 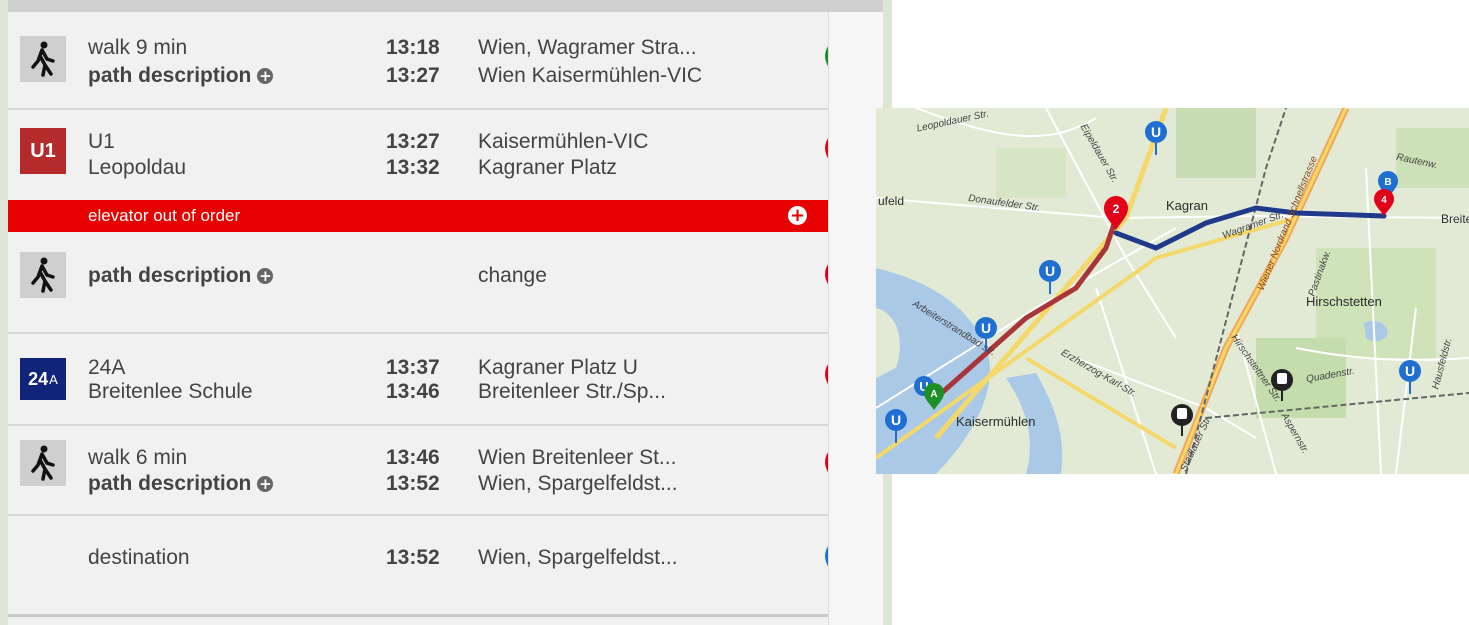 I want to click on svg-text: 2, so click(x=1116, y=209).